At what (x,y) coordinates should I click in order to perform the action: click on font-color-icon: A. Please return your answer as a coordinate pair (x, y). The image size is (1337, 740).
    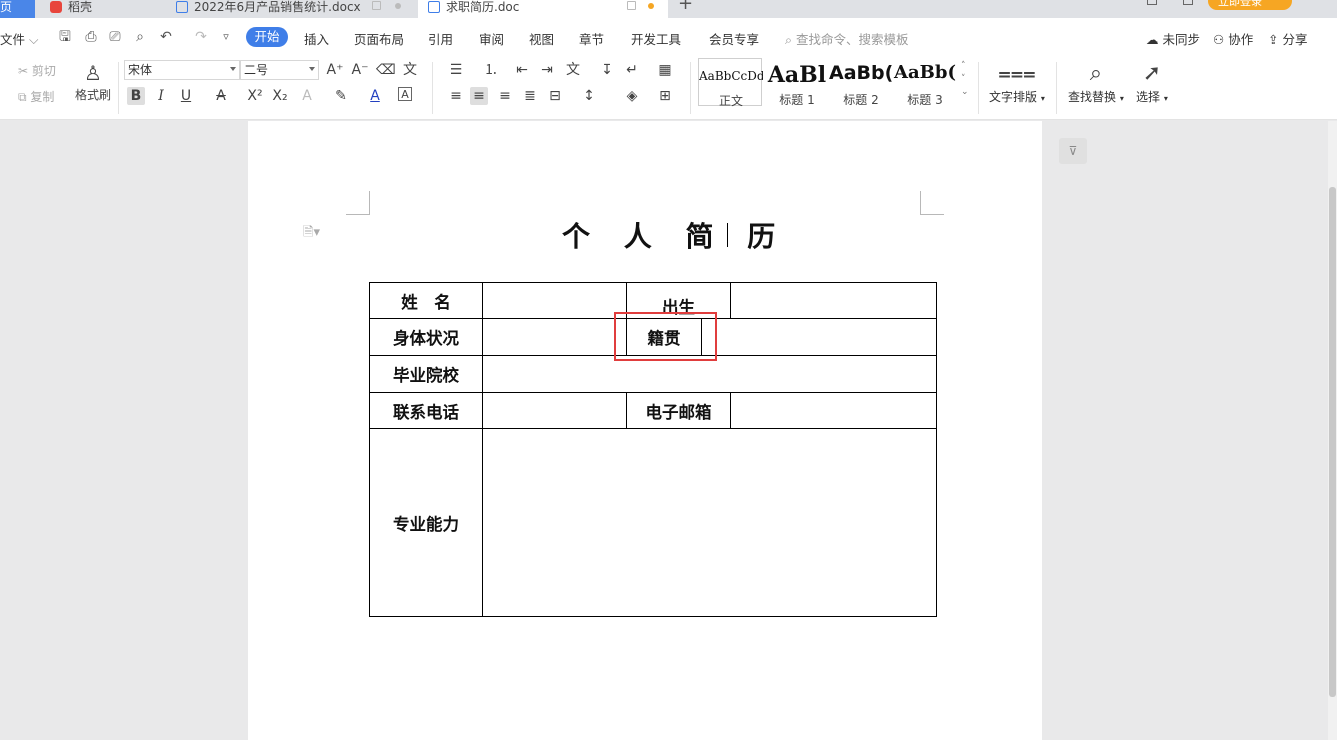
    Looking at the image, I should click on (375, 96).